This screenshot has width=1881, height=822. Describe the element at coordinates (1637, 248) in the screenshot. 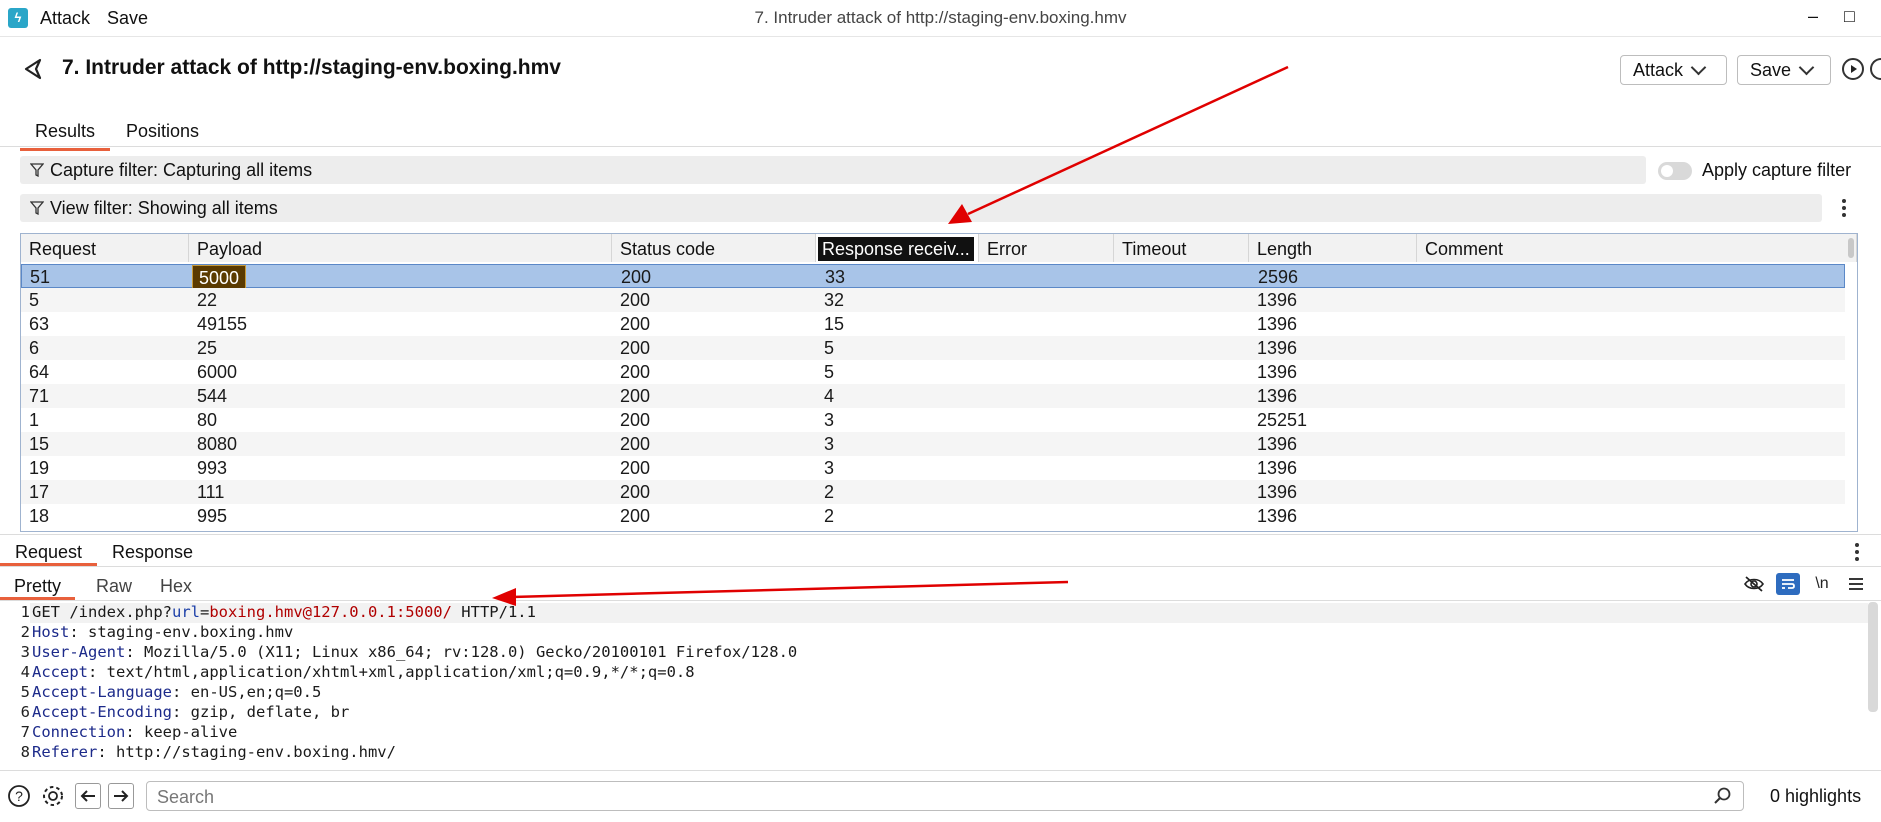

I see `column-header-comment: Comment` at that location.